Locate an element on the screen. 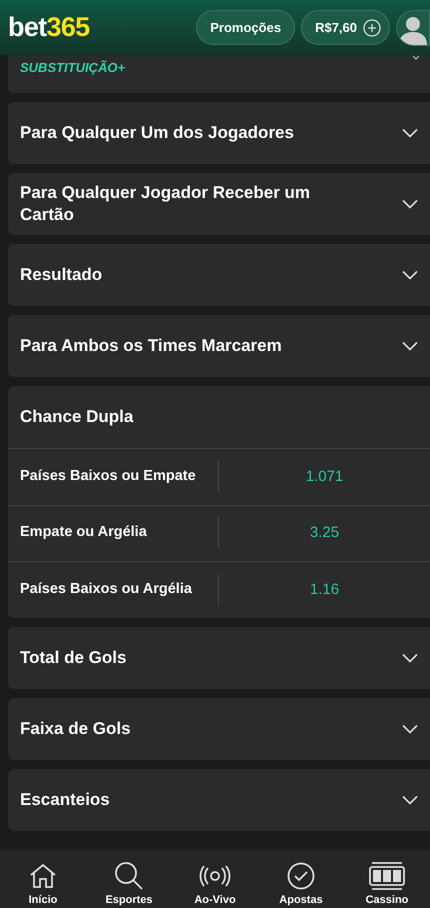 This screenshot has width=430, height=908. market-header: Faixa de Gols is located at coordinates (219, 729).